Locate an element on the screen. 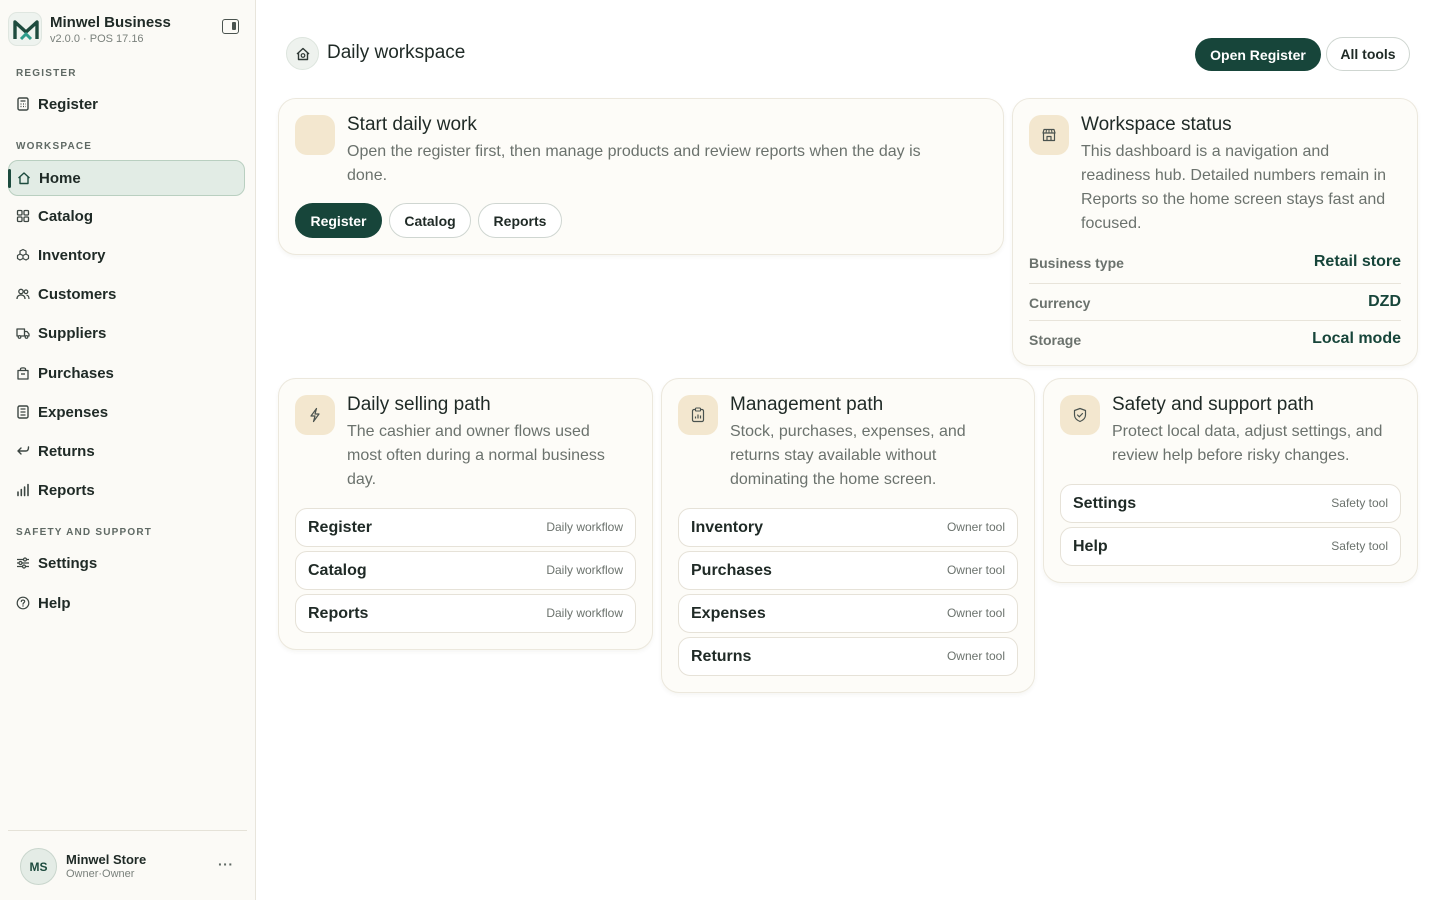 The width and height of the screenshot is (1440, 900). path-row-label: Catalog is located at coordinates (337, 570).